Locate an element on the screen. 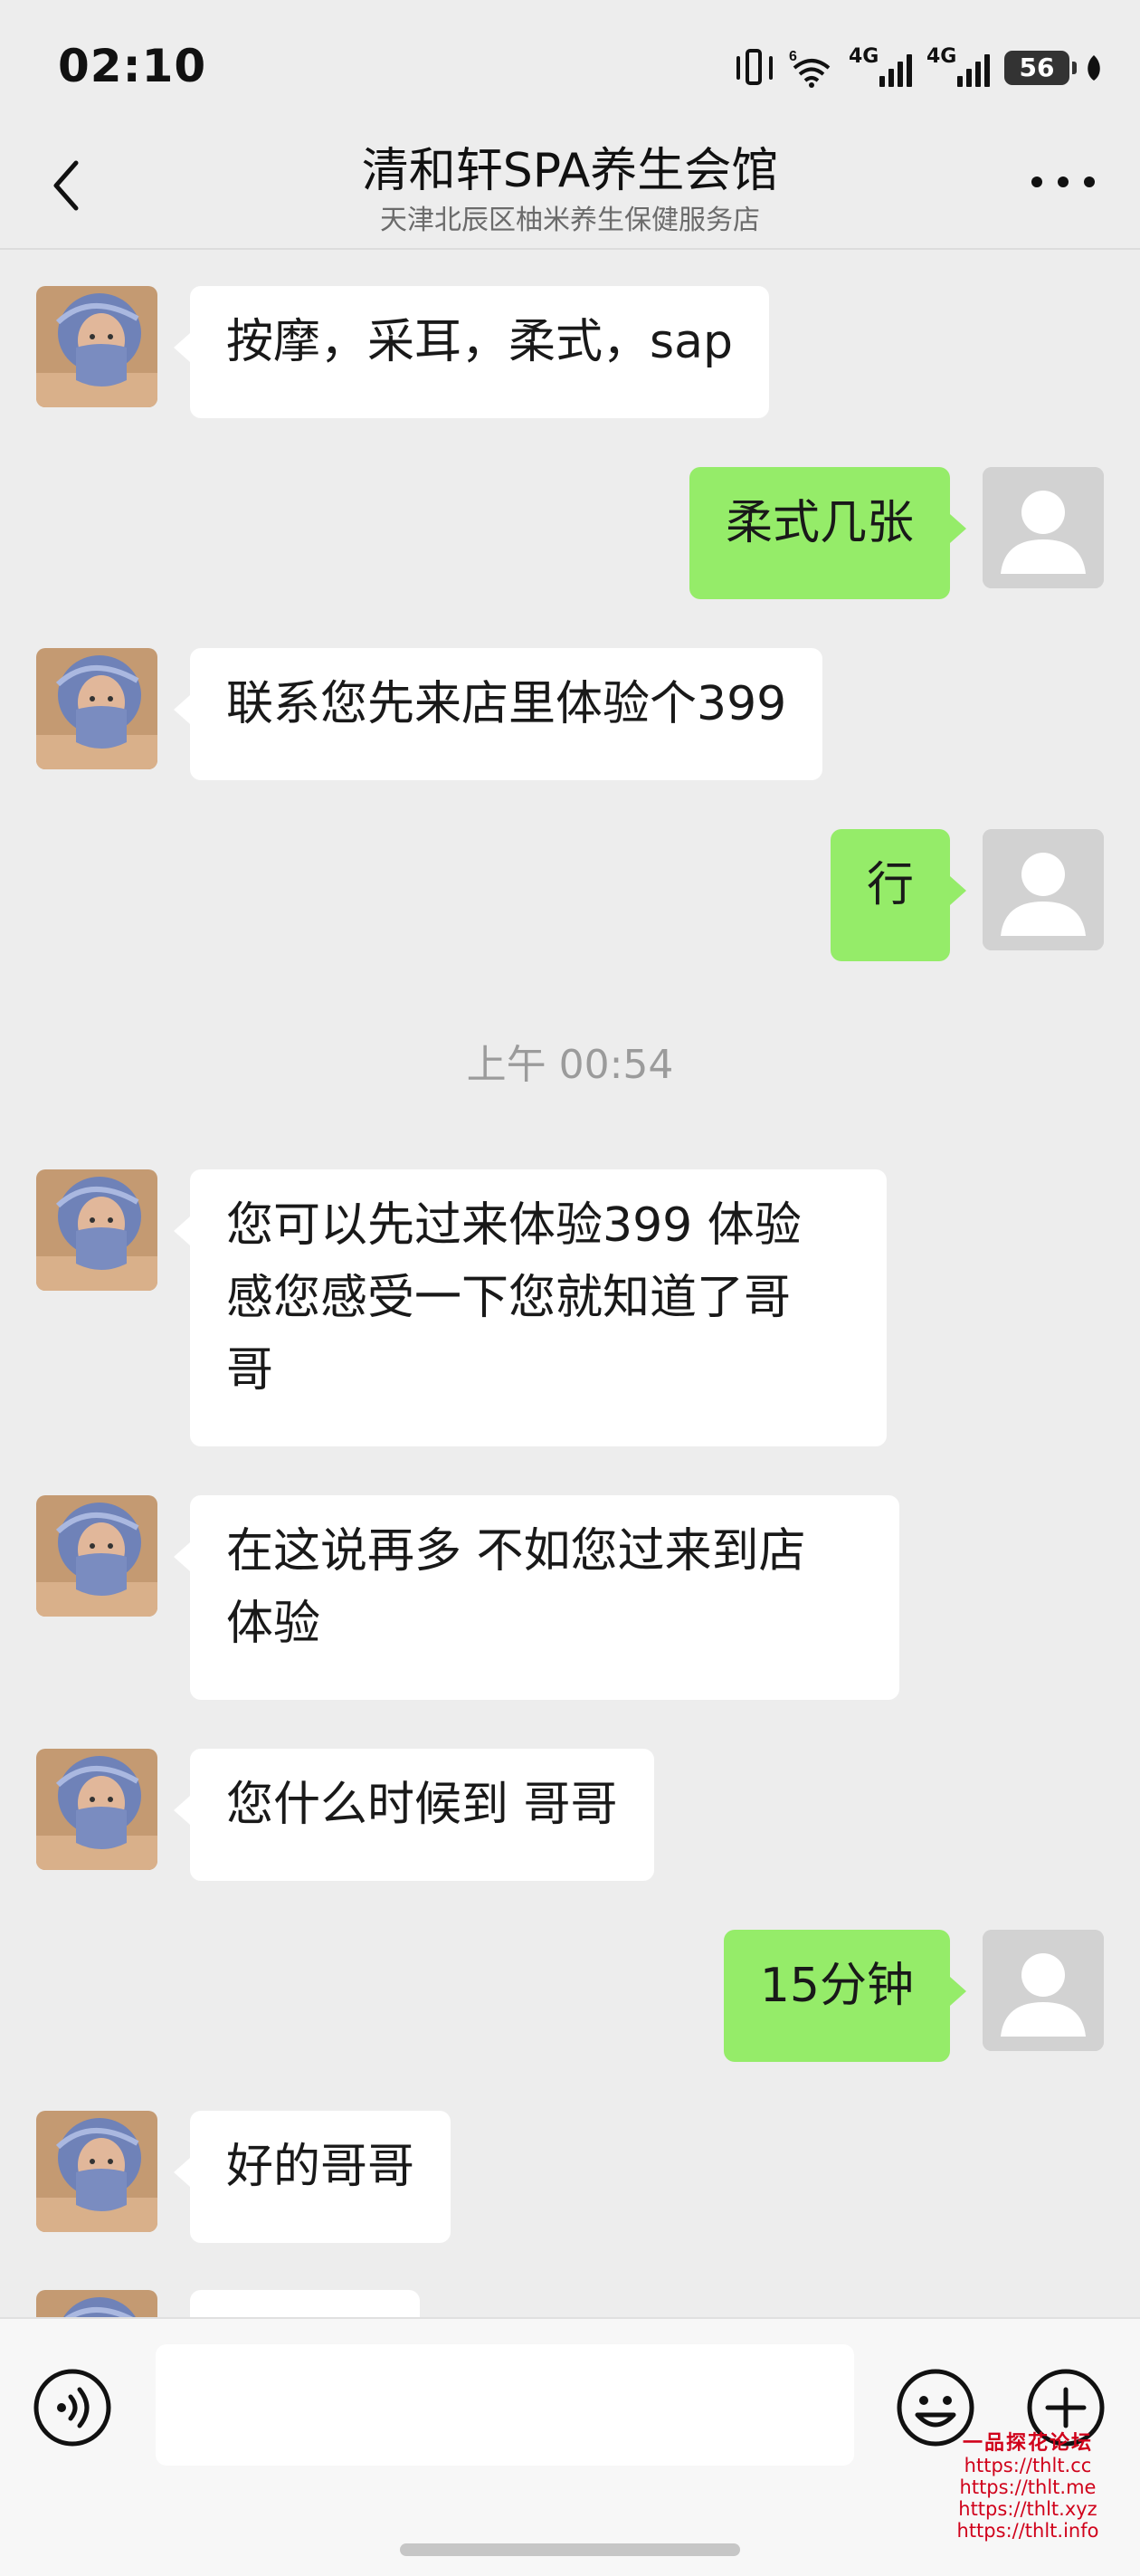 The width and height of the screenshot is (1140, 2576). message-bubble-incoming: 您什么时候到 哥哥 is located at coordinates (414, 1815).